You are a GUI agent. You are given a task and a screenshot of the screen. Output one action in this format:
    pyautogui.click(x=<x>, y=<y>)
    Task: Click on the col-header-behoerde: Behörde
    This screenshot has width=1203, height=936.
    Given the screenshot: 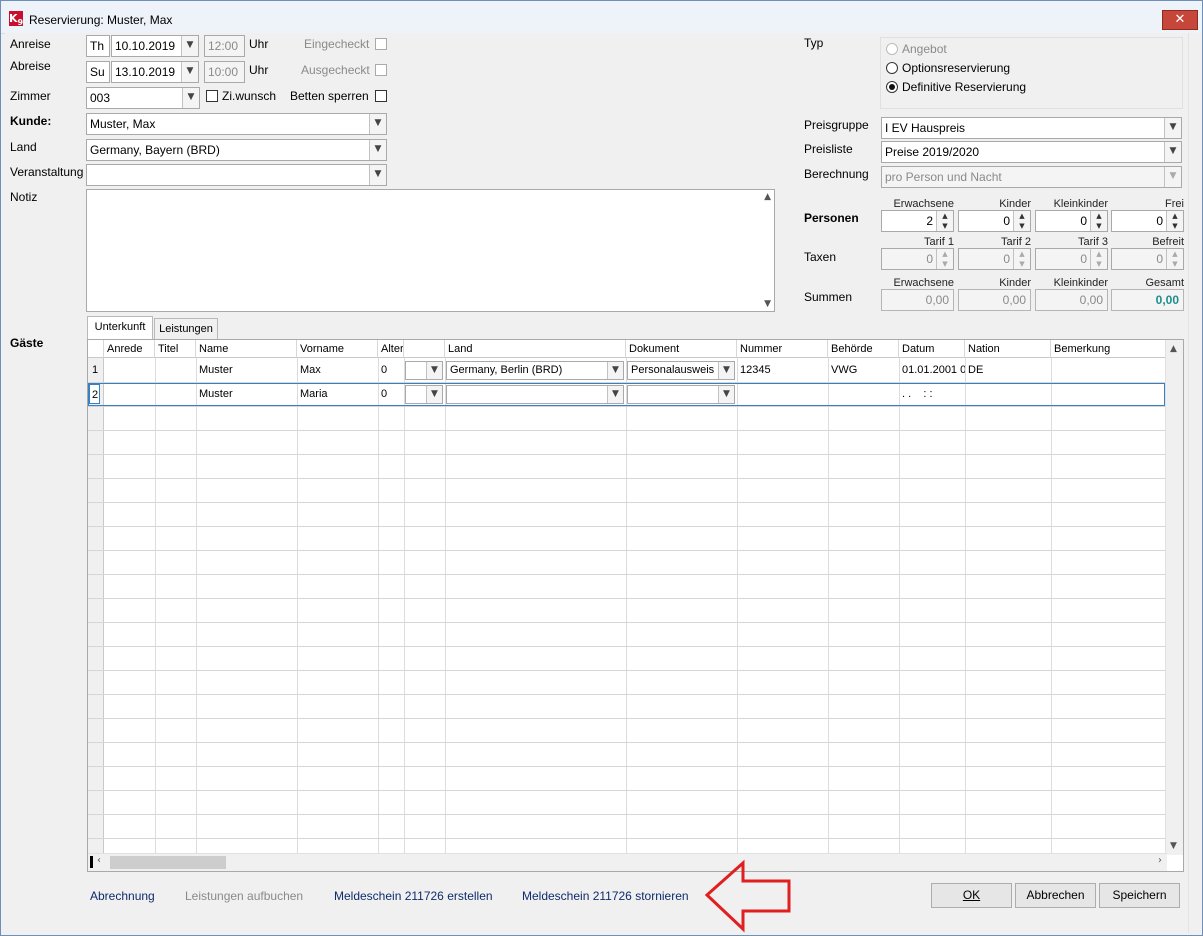 What is the action you would take?
    pyautogui.click(x=863, y=349)
    